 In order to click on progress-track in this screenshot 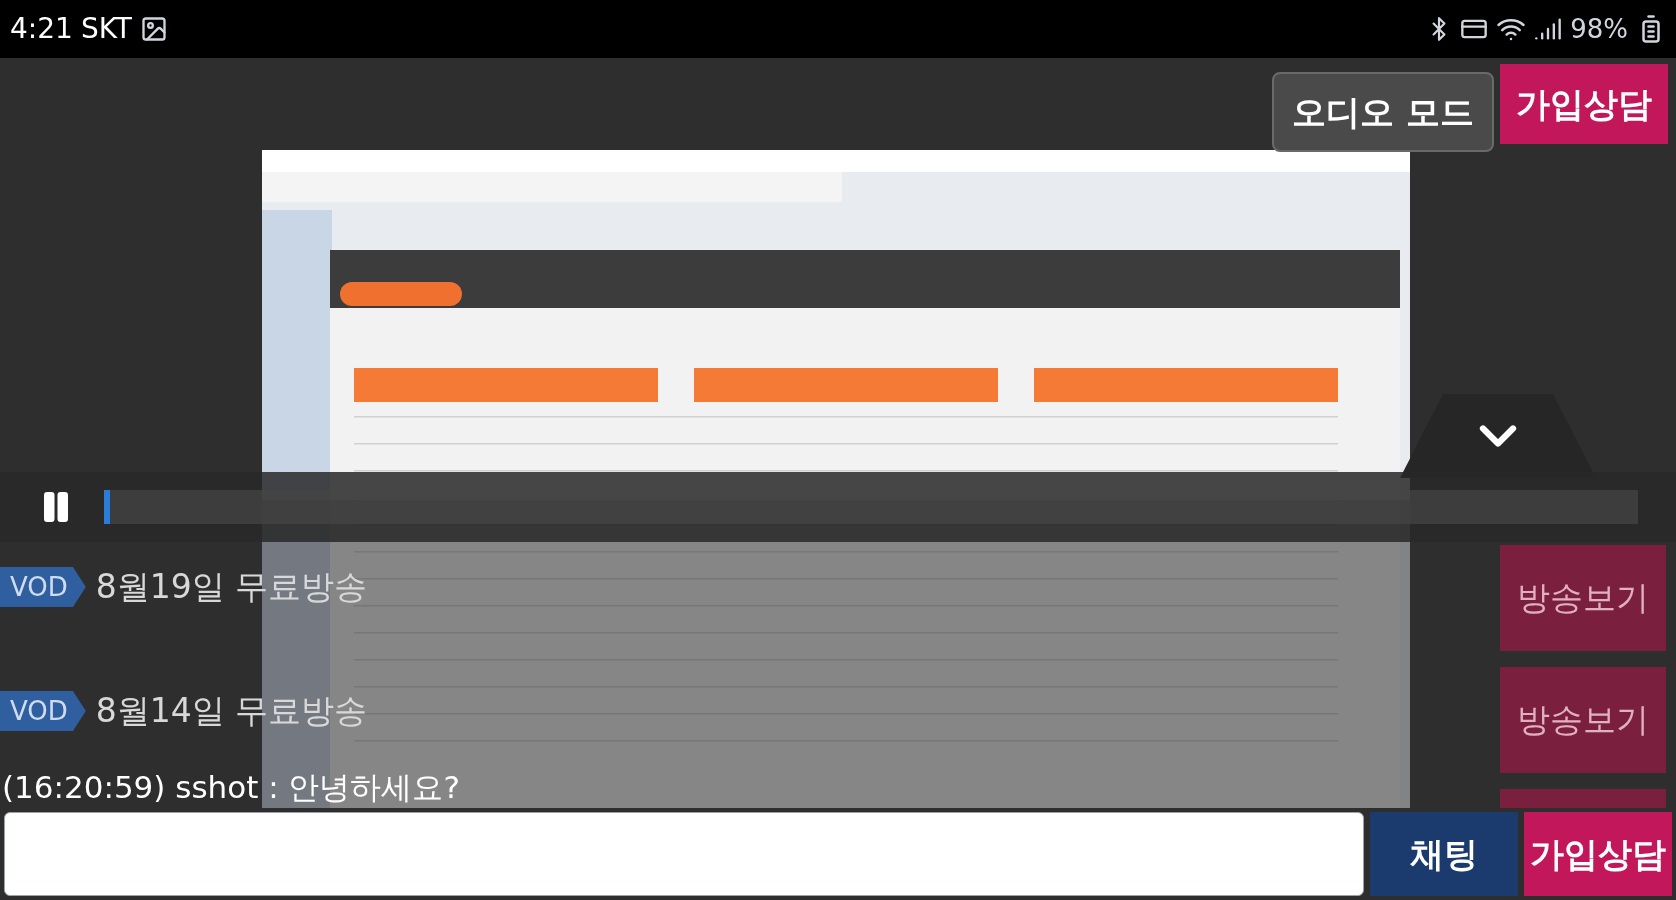, I will do `click(871, 507)`.